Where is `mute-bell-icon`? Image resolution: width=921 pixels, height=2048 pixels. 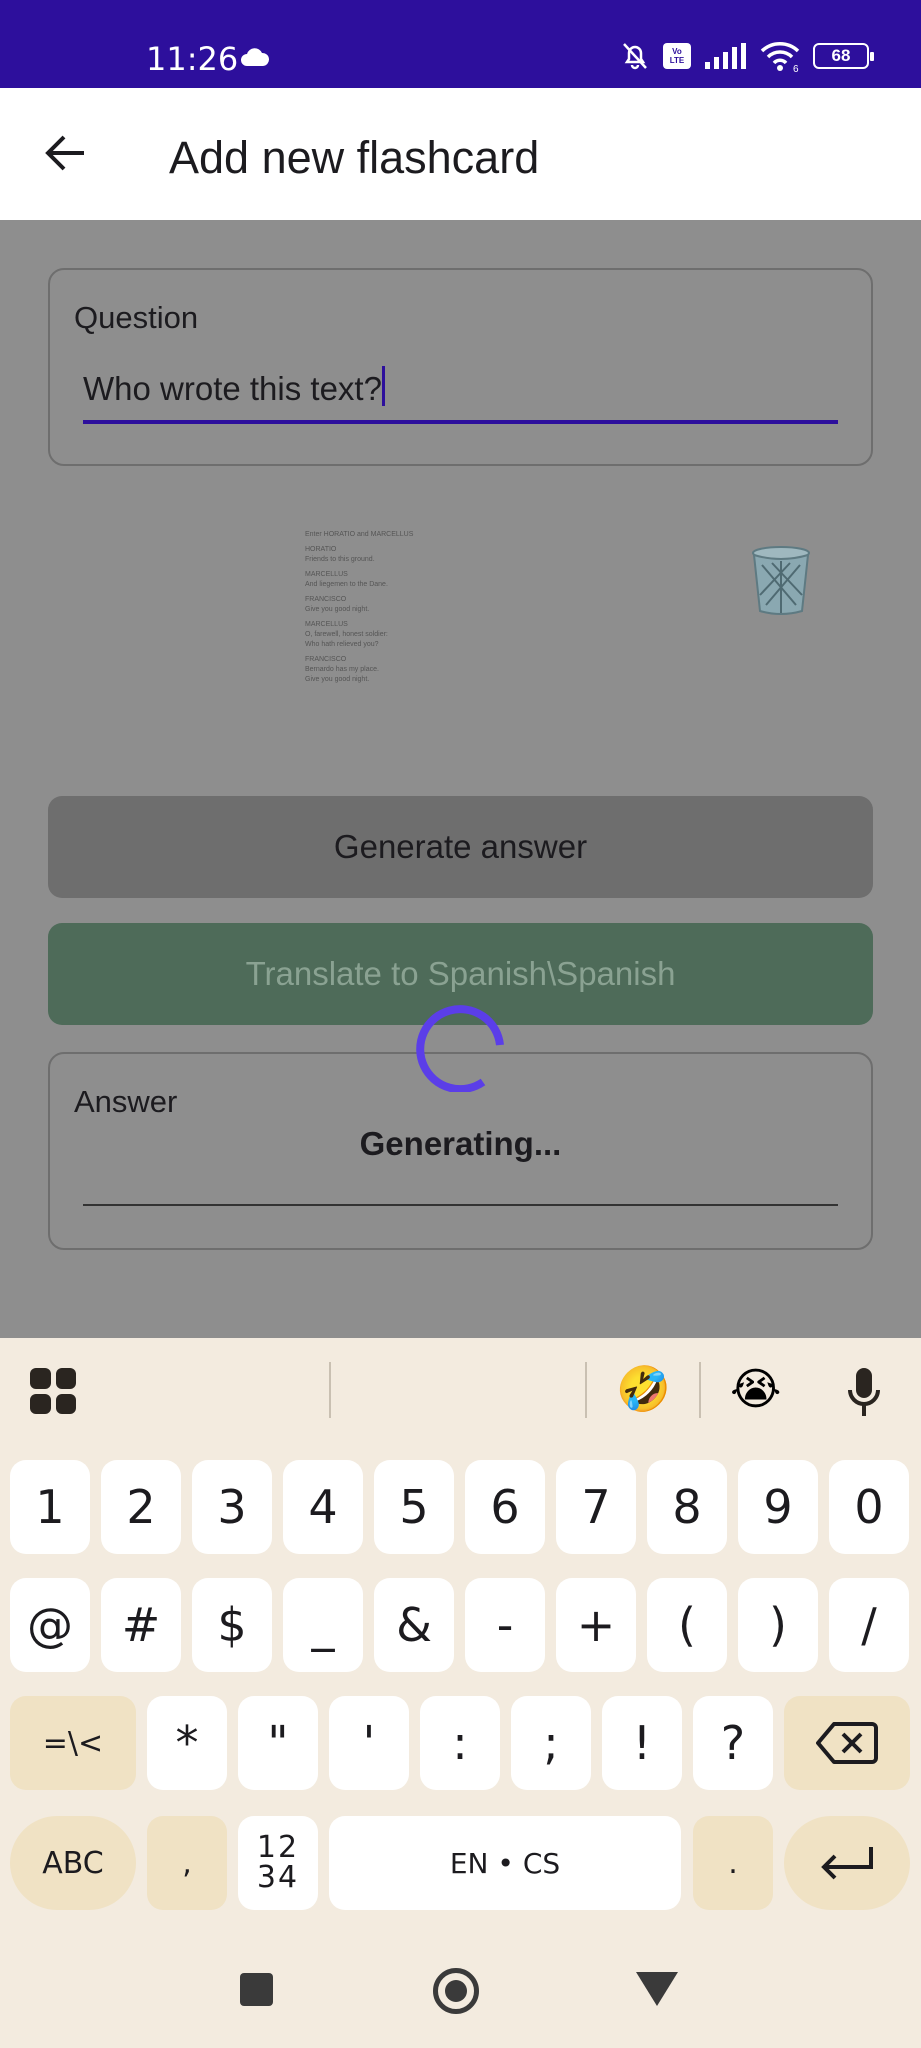 mute-bell-icon is located at coordinates (635, 56).